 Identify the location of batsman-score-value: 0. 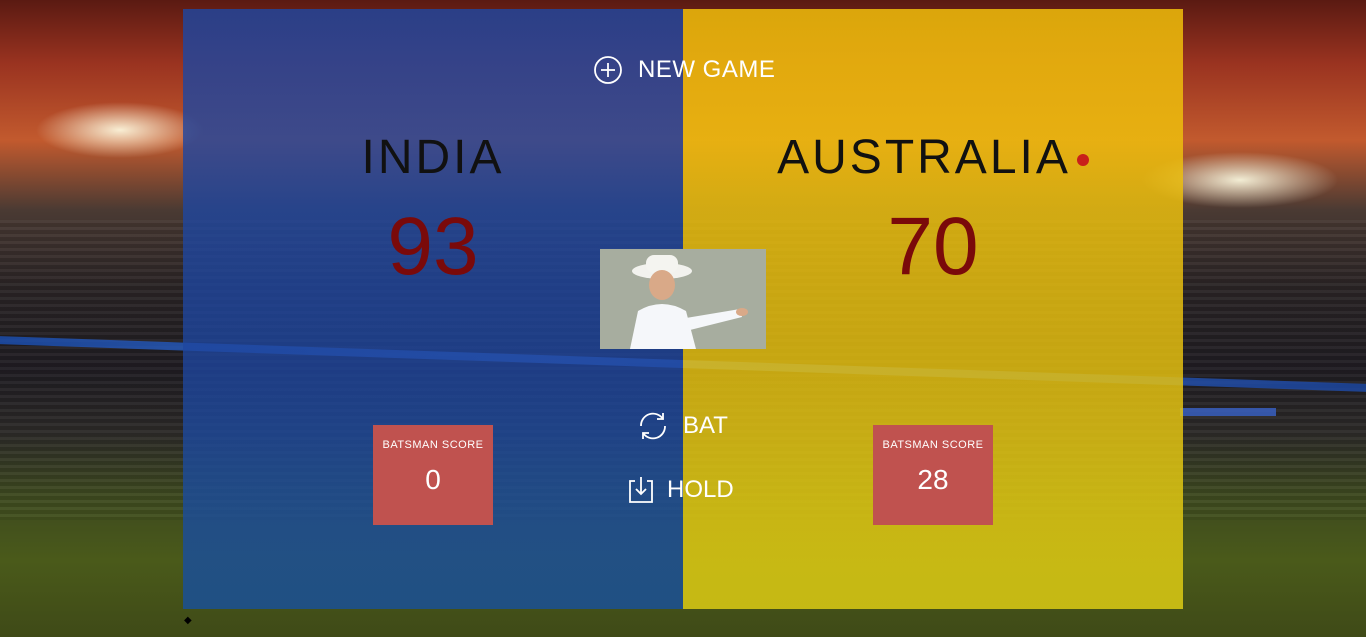
(433, 479).